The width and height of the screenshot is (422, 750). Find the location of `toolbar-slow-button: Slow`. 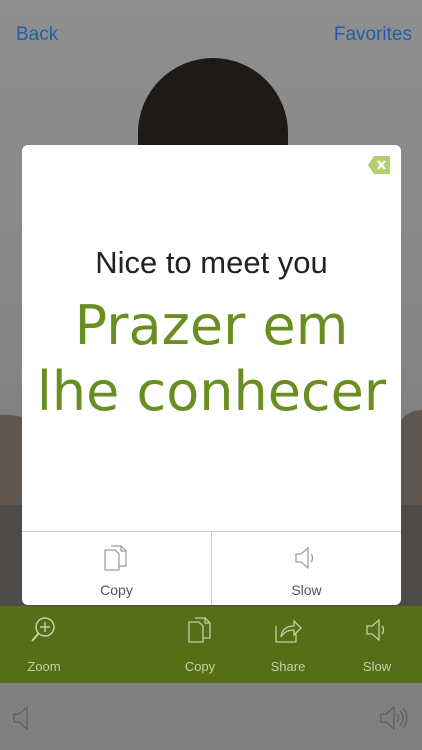

toolbar-slow-button: Slow is located at coordinates (377, 644).